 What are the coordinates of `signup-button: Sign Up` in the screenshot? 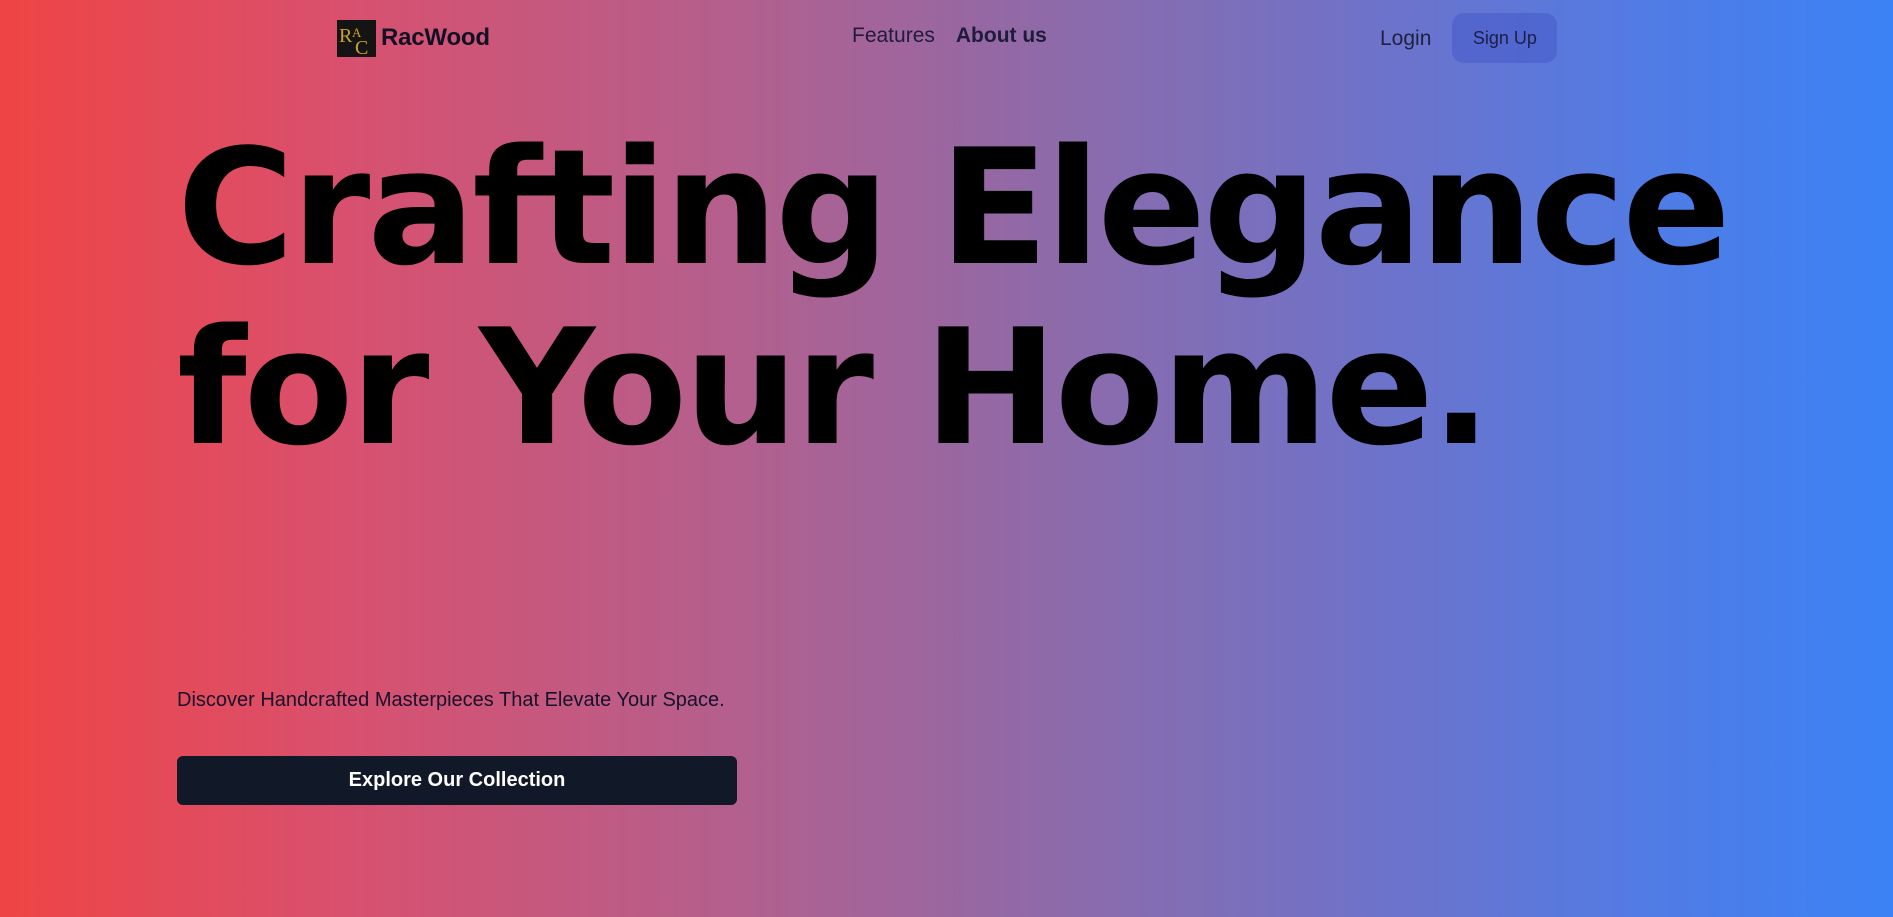 It's located at (1505, 38).